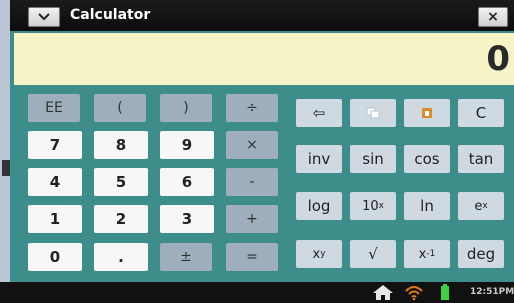  I want to click on log-button: log, so click(319, 206).